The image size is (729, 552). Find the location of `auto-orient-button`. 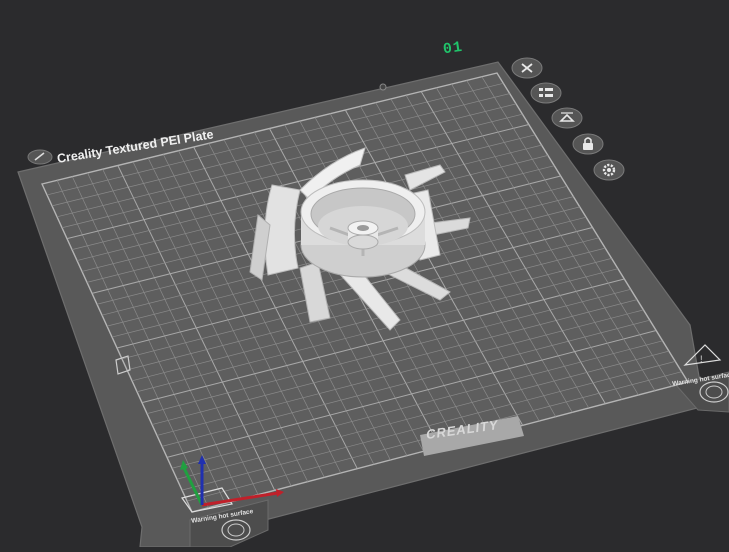

auto-orient-button is located at coordinates (567, 118).